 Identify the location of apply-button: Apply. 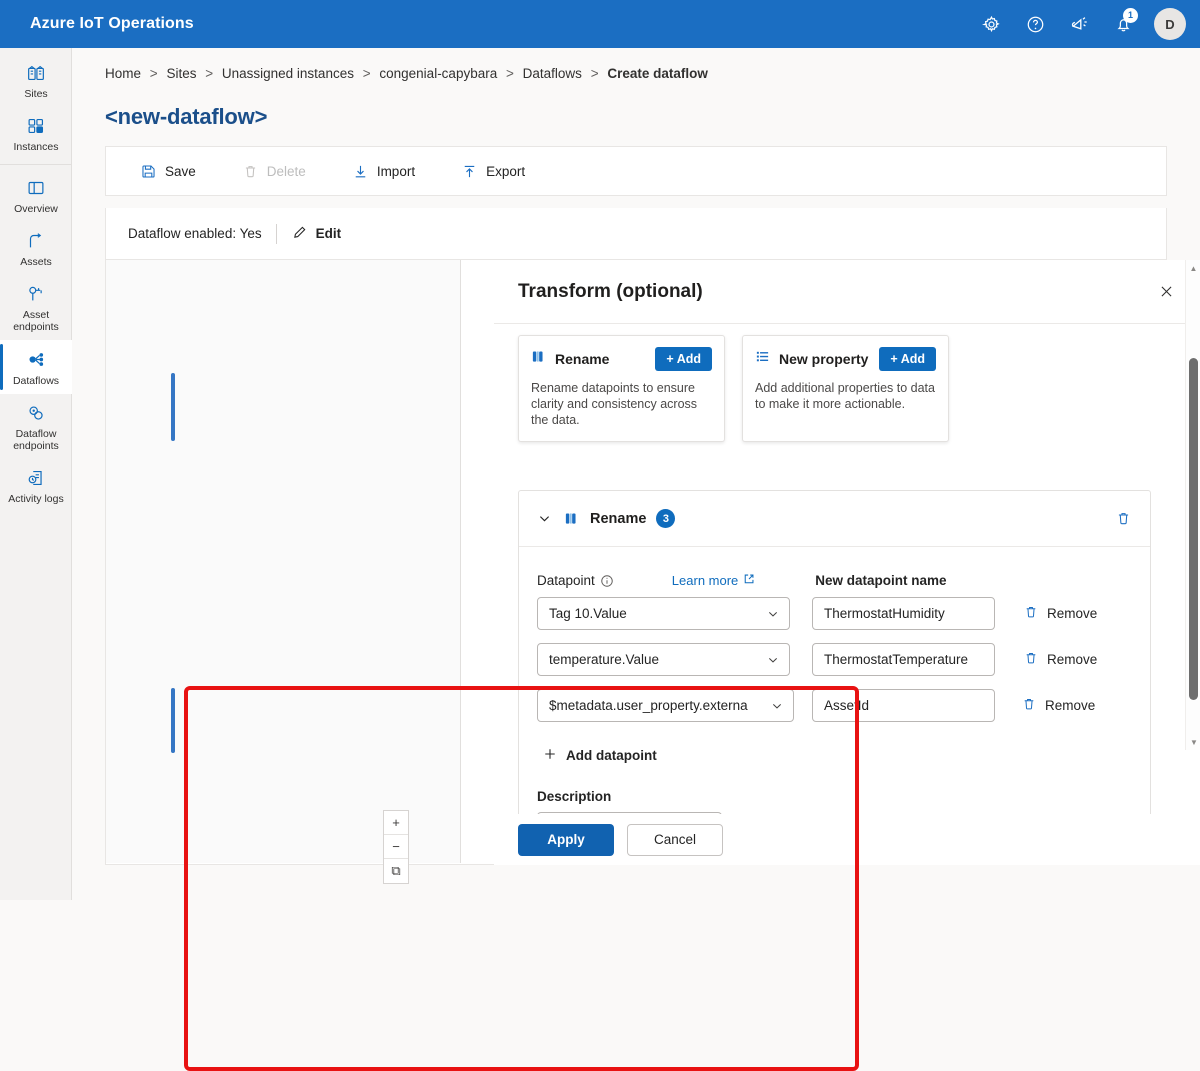
(566, 839).